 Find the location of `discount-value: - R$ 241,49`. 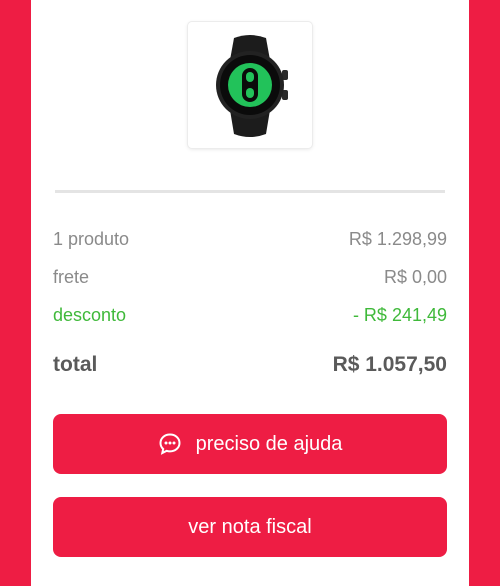

discount-value: - R$ 241,49 is located at coordinates (399, 315).